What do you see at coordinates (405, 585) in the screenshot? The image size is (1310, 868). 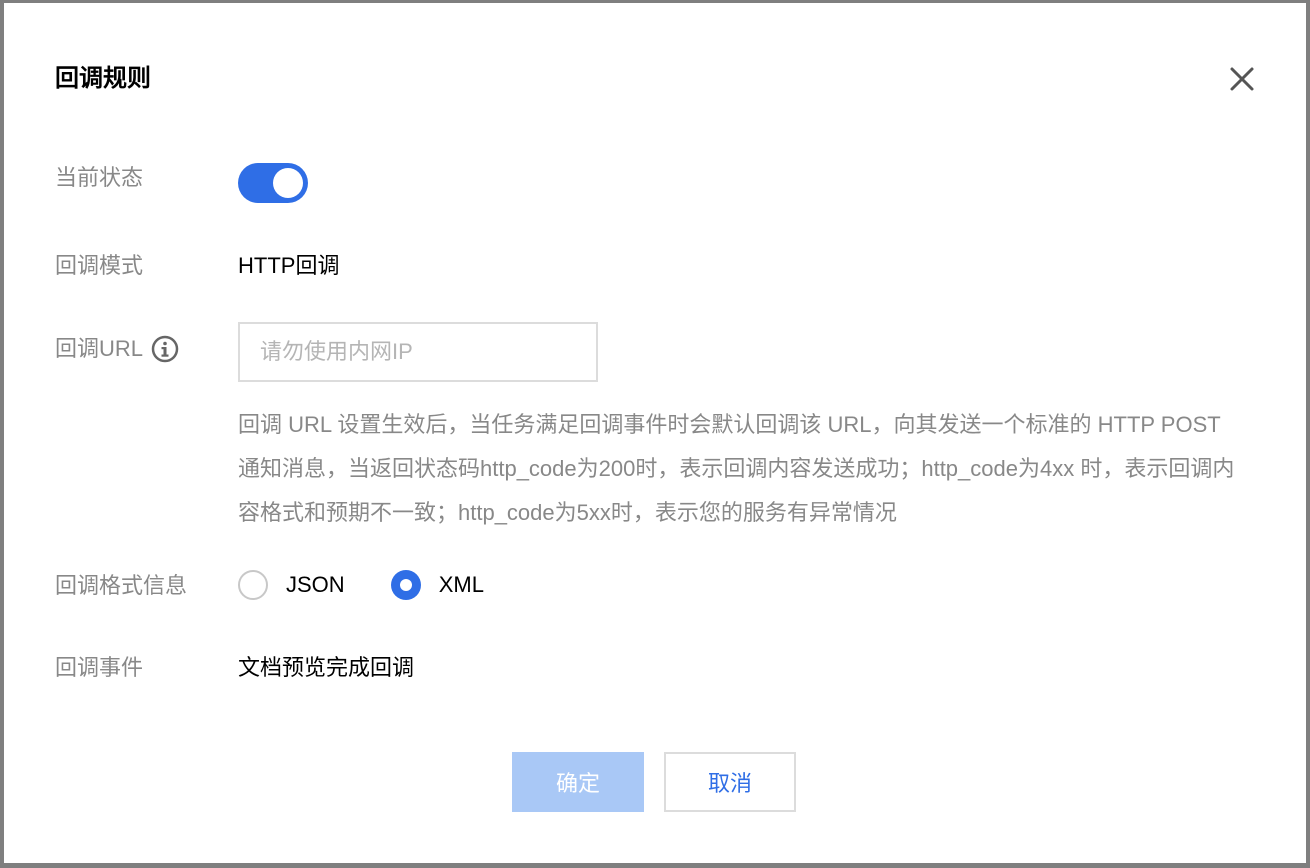 I see `radio-xml` at bounding box center [405, 585].